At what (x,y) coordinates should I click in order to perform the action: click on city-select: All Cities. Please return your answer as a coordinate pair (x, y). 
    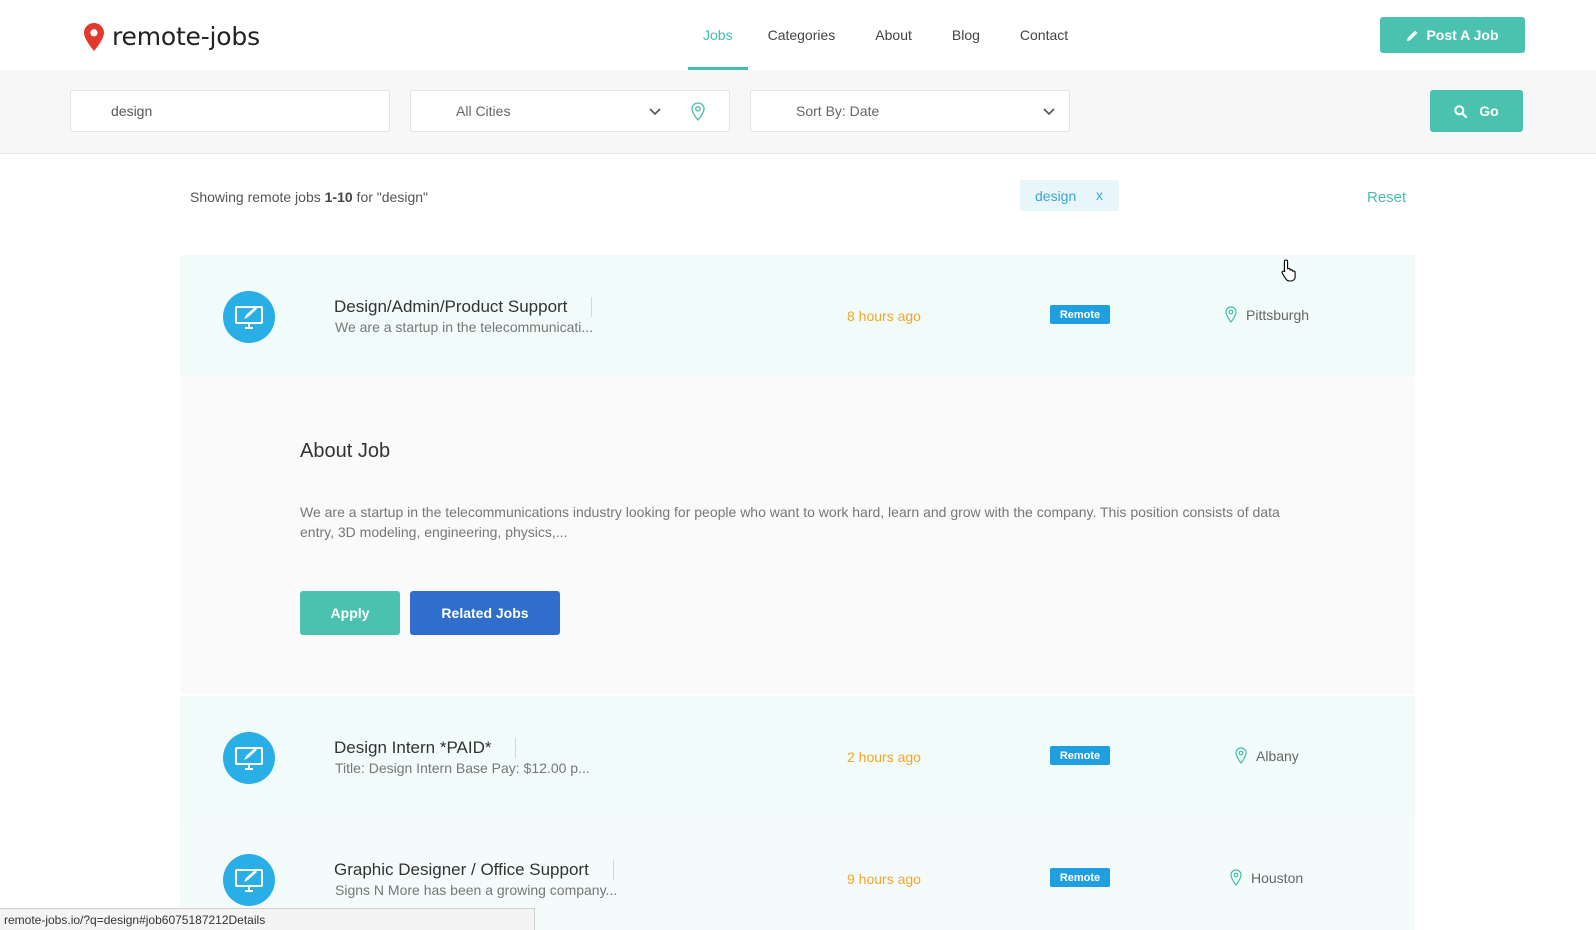
    Looking at the image, I should click on (570, 111).